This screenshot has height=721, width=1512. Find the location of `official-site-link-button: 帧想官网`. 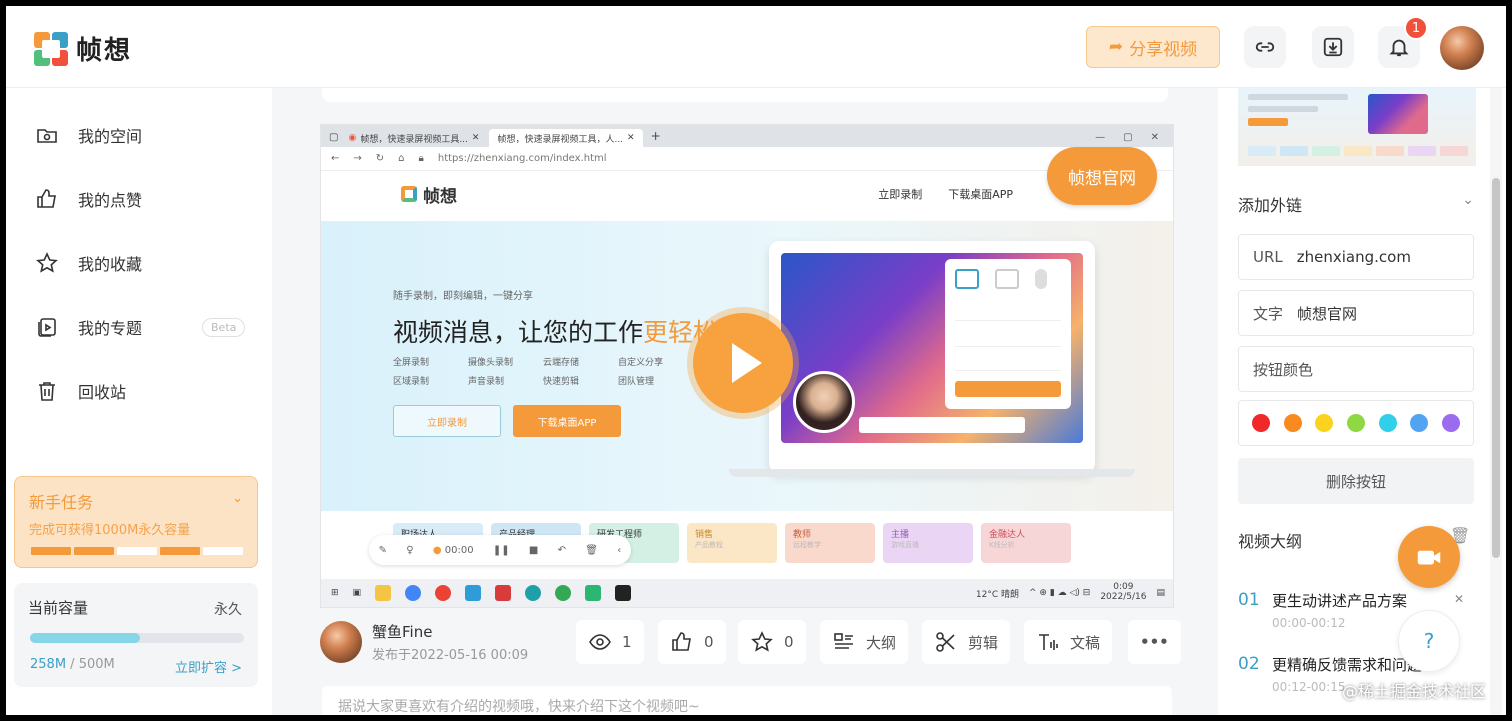

official-site-link-button: 帧想官网 is located at coordinates (1102, 176).